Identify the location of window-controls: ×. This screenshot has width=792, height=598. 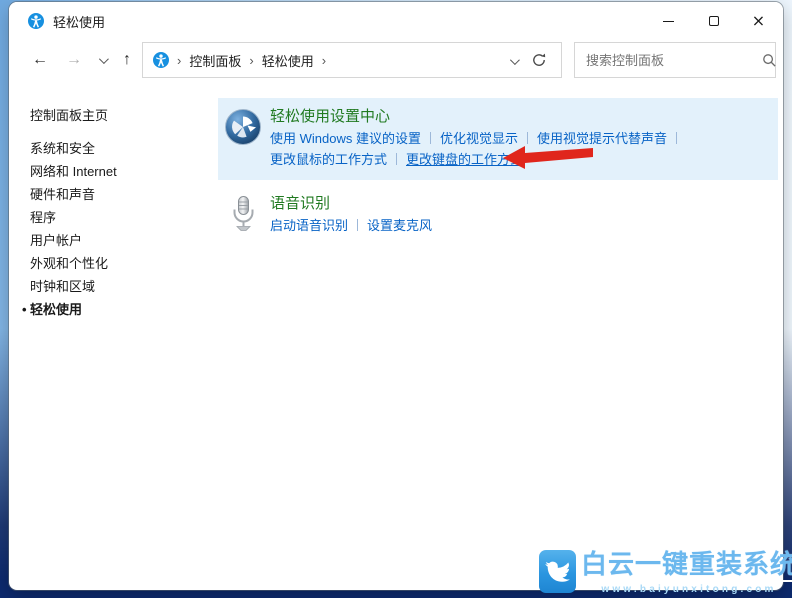
(713, 21).